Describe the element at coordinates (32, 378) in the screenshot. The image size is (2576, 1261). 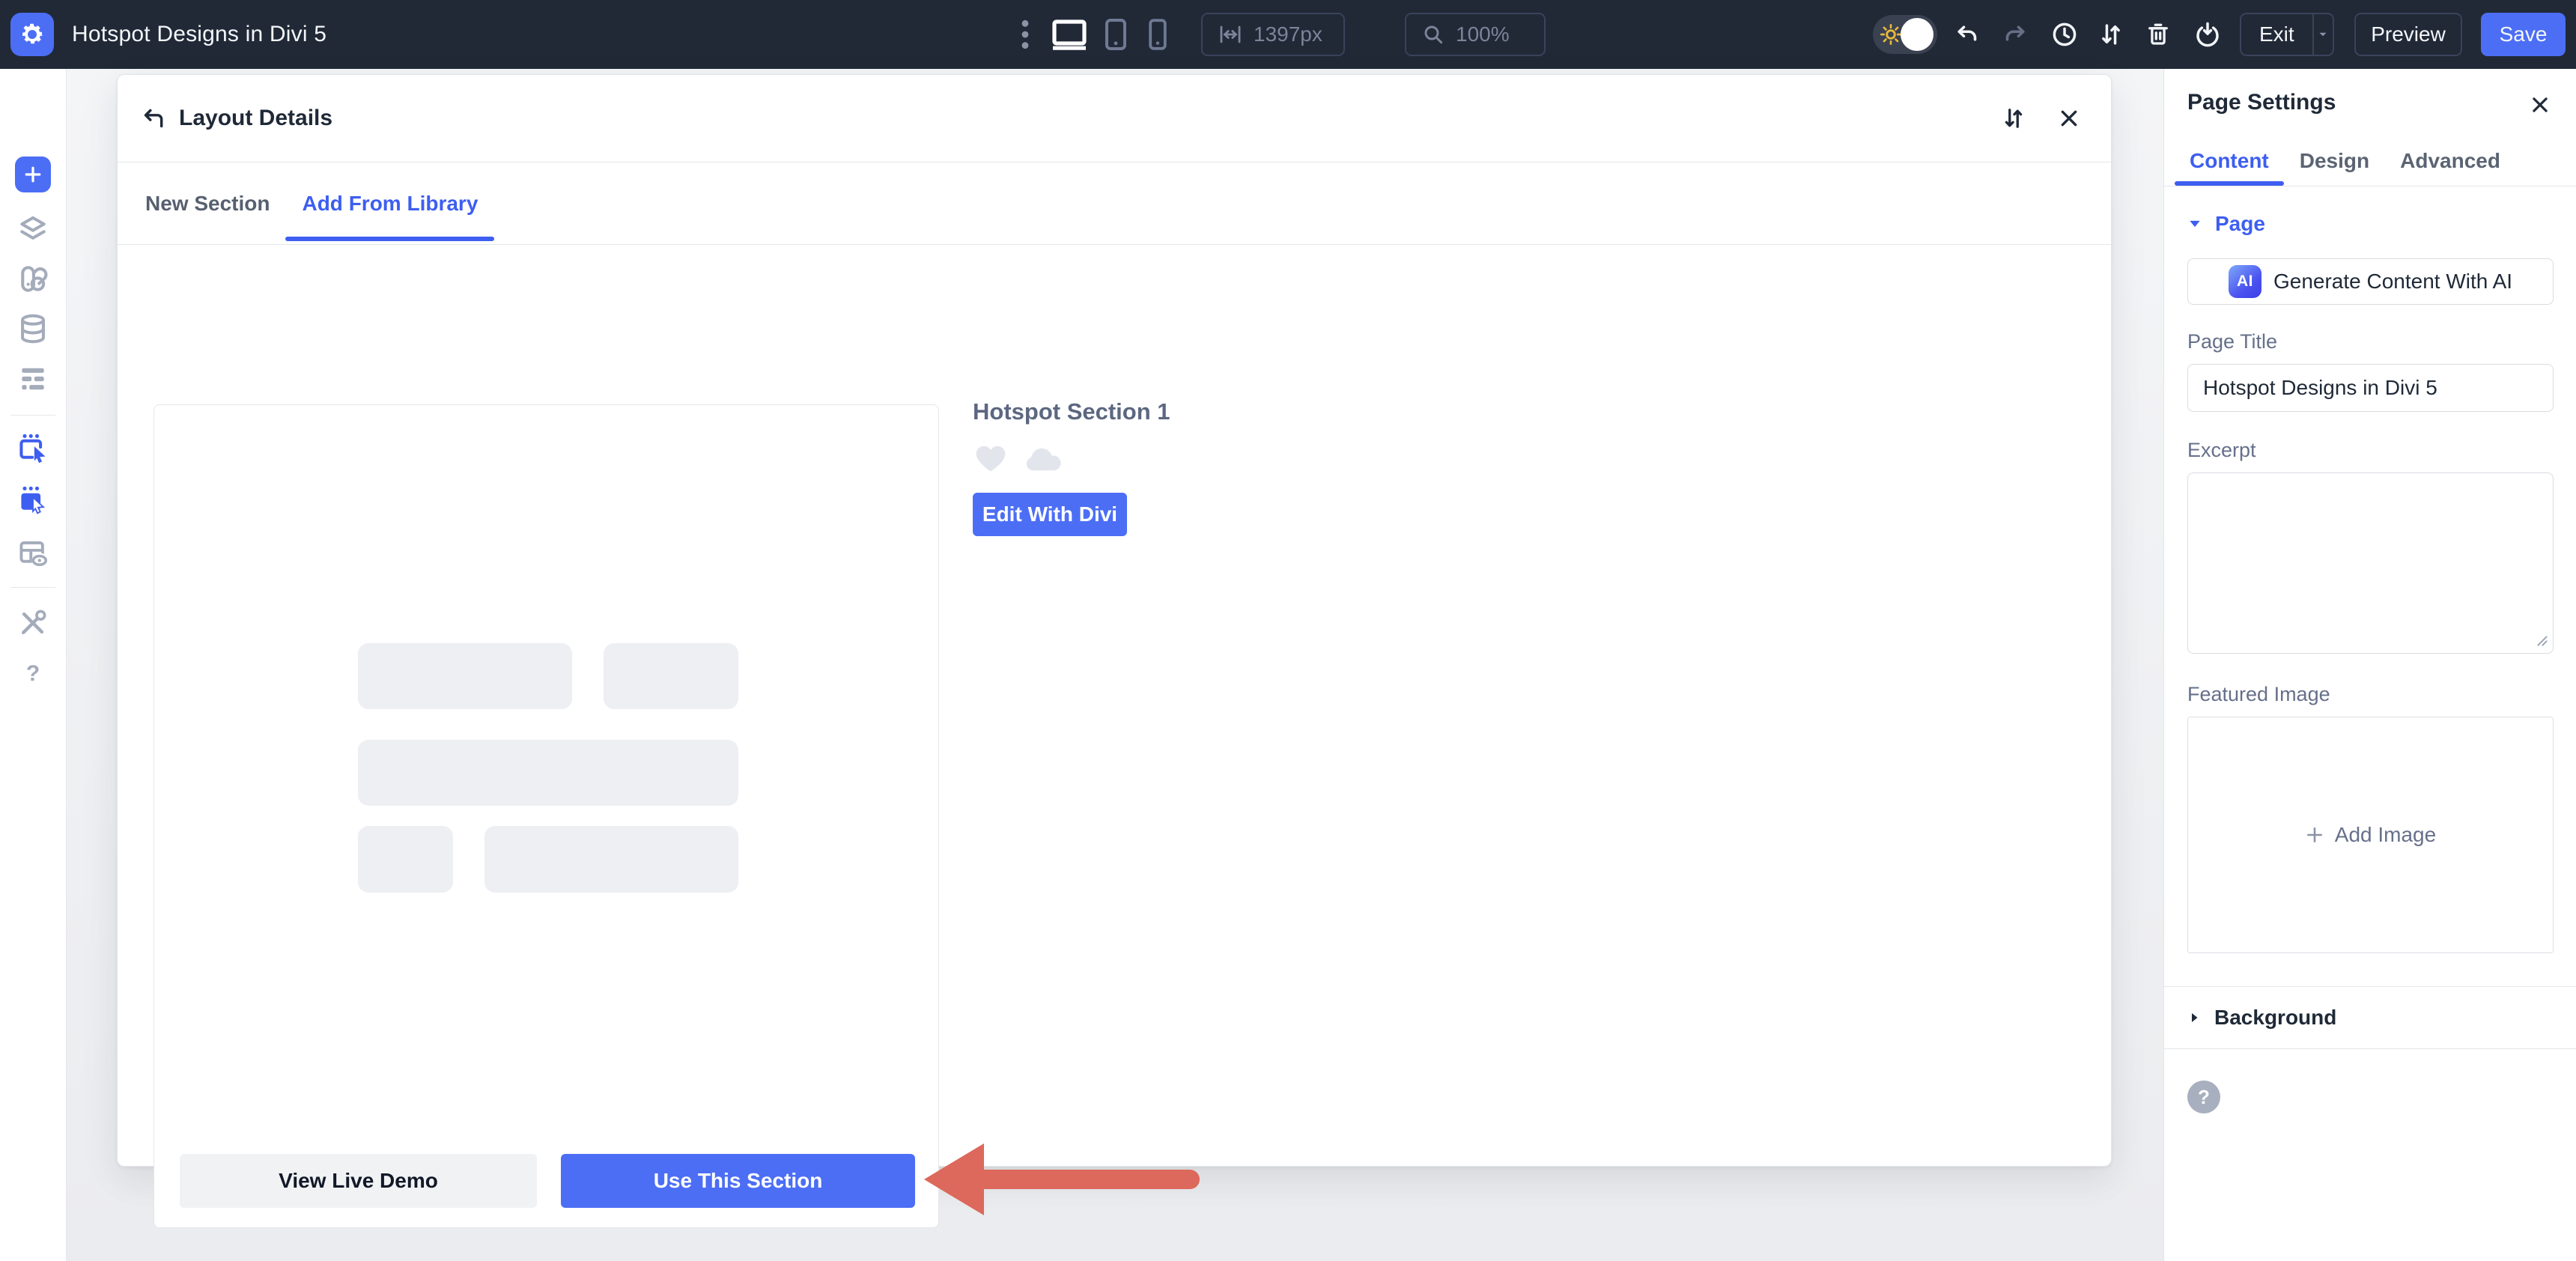
I see `sidebar-item-fields` at that location.